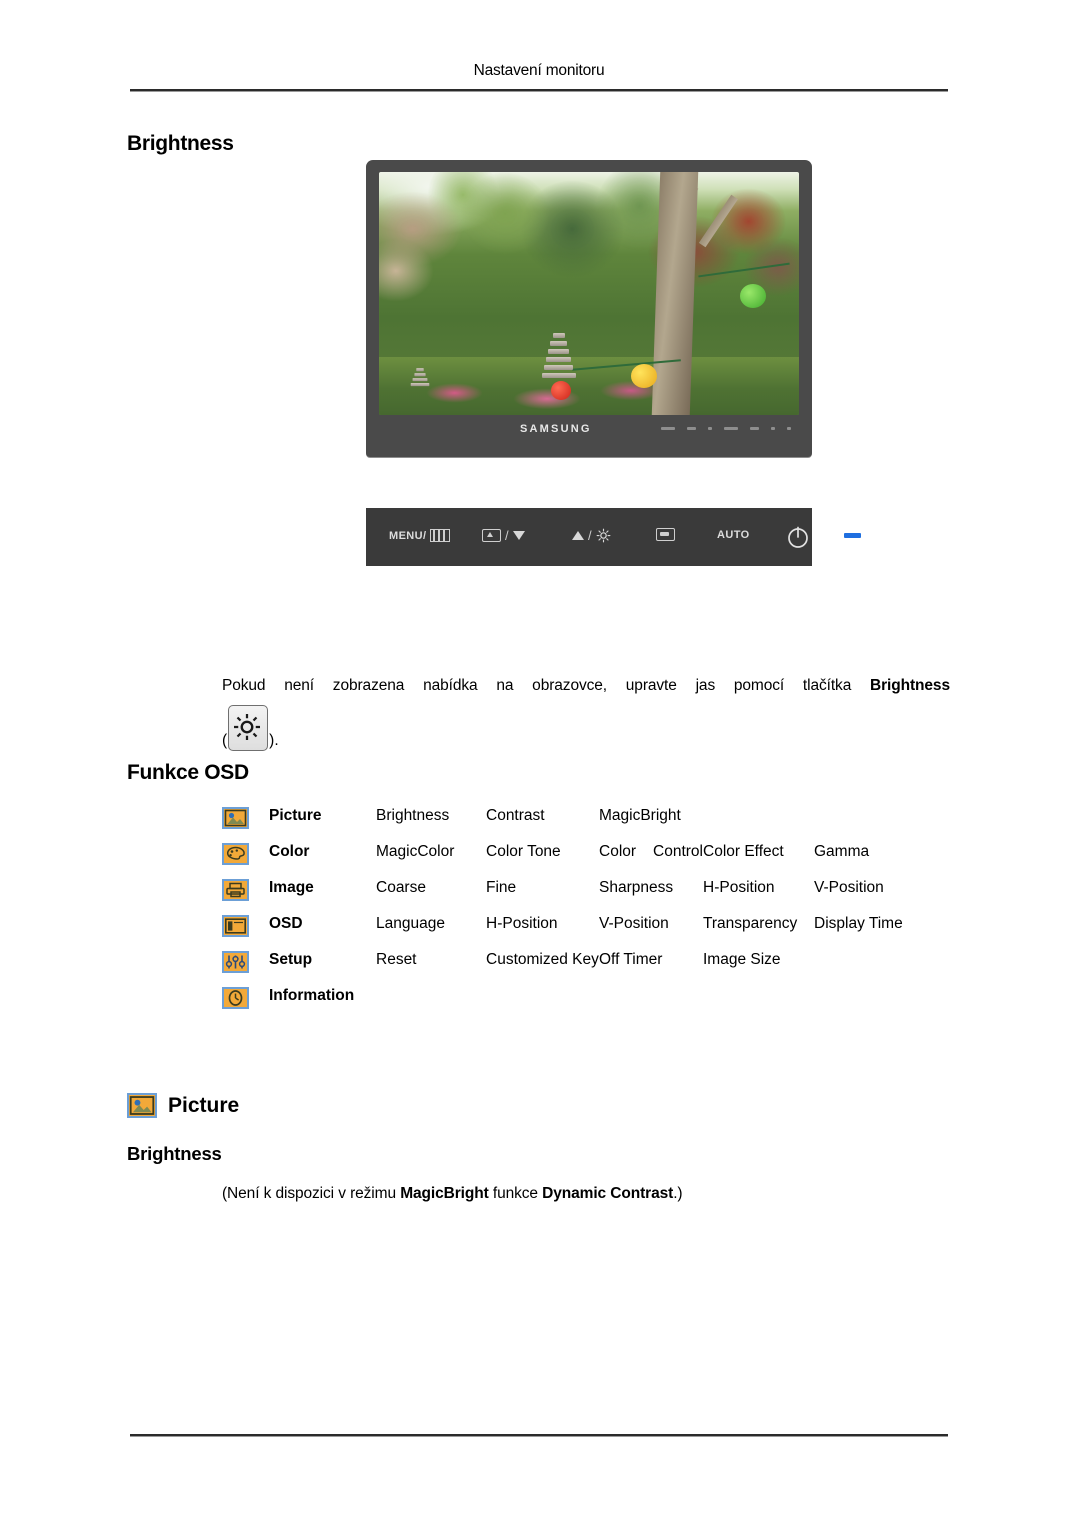 The width and height of the screenshot is (1080, 1527). I want to click on samsung-brand-logo: SAMSUNG, so click(556, 429).